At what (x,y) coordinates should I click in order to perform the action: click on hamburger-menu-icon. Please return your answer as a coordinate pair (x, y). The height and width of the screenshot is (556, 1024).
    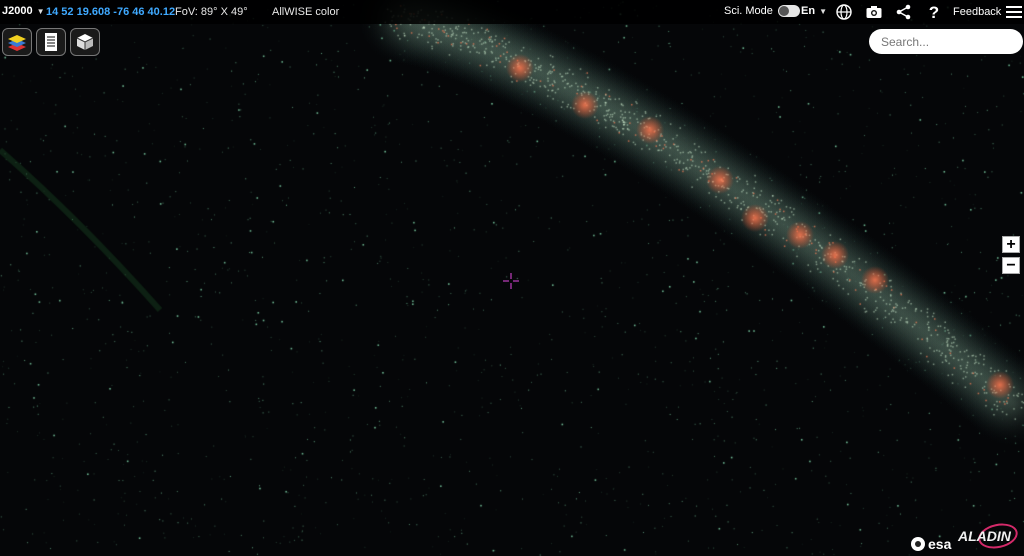
    Looking at the image, I should click on (1014, 12).